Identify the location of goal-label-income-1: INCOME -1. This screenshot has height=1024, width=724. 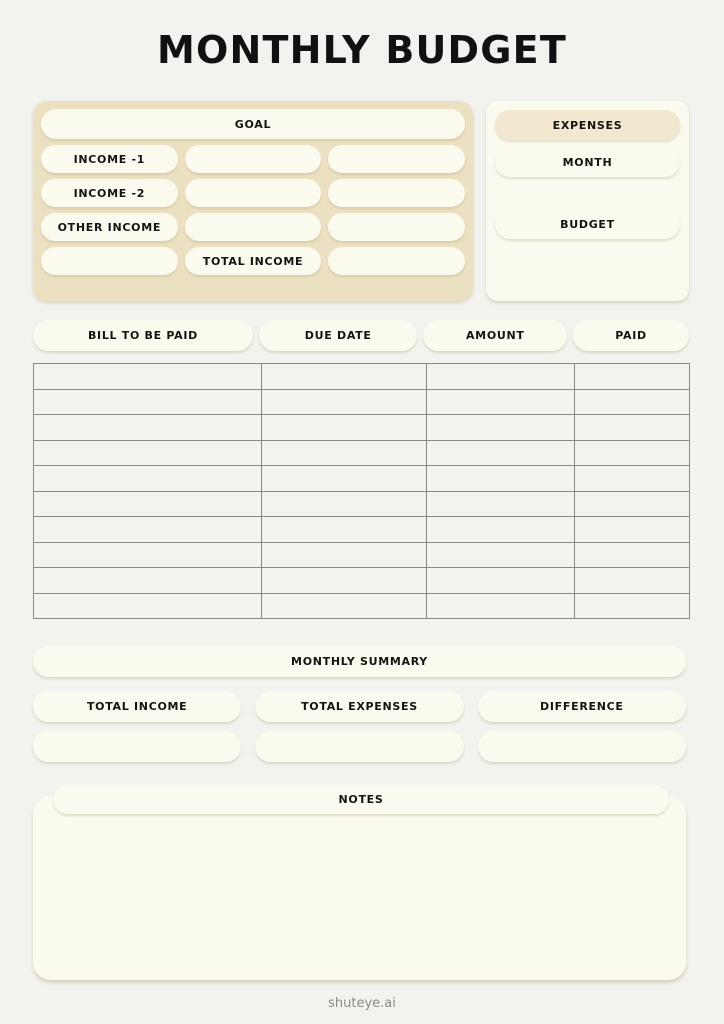
(109, 159).